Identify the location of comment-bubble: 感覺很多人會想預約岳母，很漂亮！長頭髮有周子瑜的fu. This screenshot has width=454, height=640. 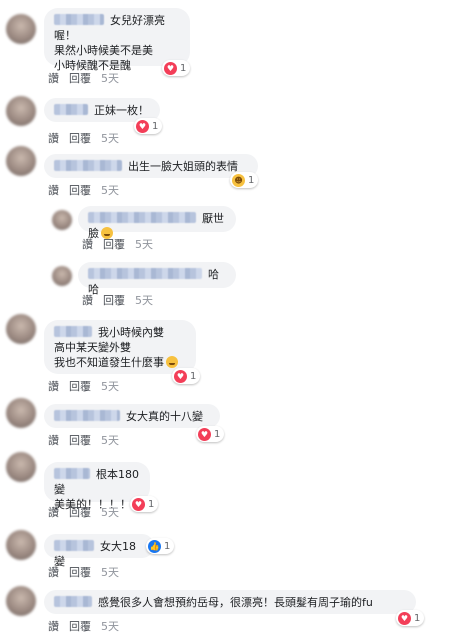
(230, 602).